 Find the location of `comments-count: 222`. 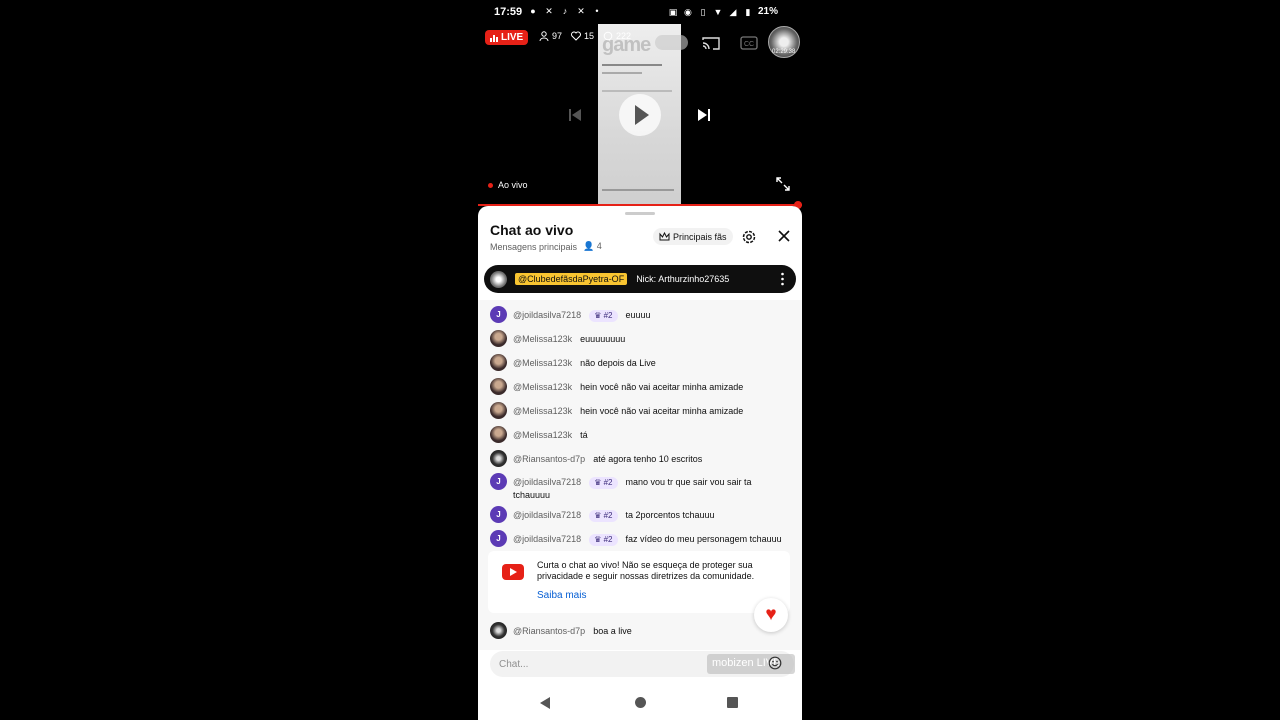

comments-count: 222 is located at coordinates (624, 36).